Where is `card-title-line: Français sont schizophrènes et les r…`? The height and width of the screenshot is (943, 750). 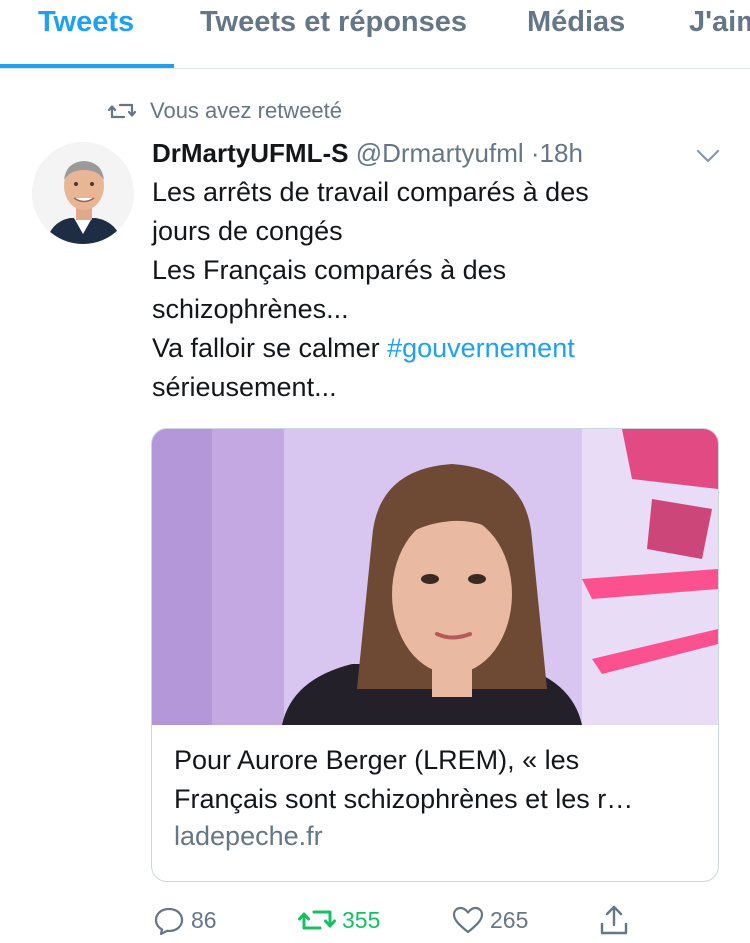 card-title-line: Français sont schizophrènes et les r… is located at coordinates (404, 799).